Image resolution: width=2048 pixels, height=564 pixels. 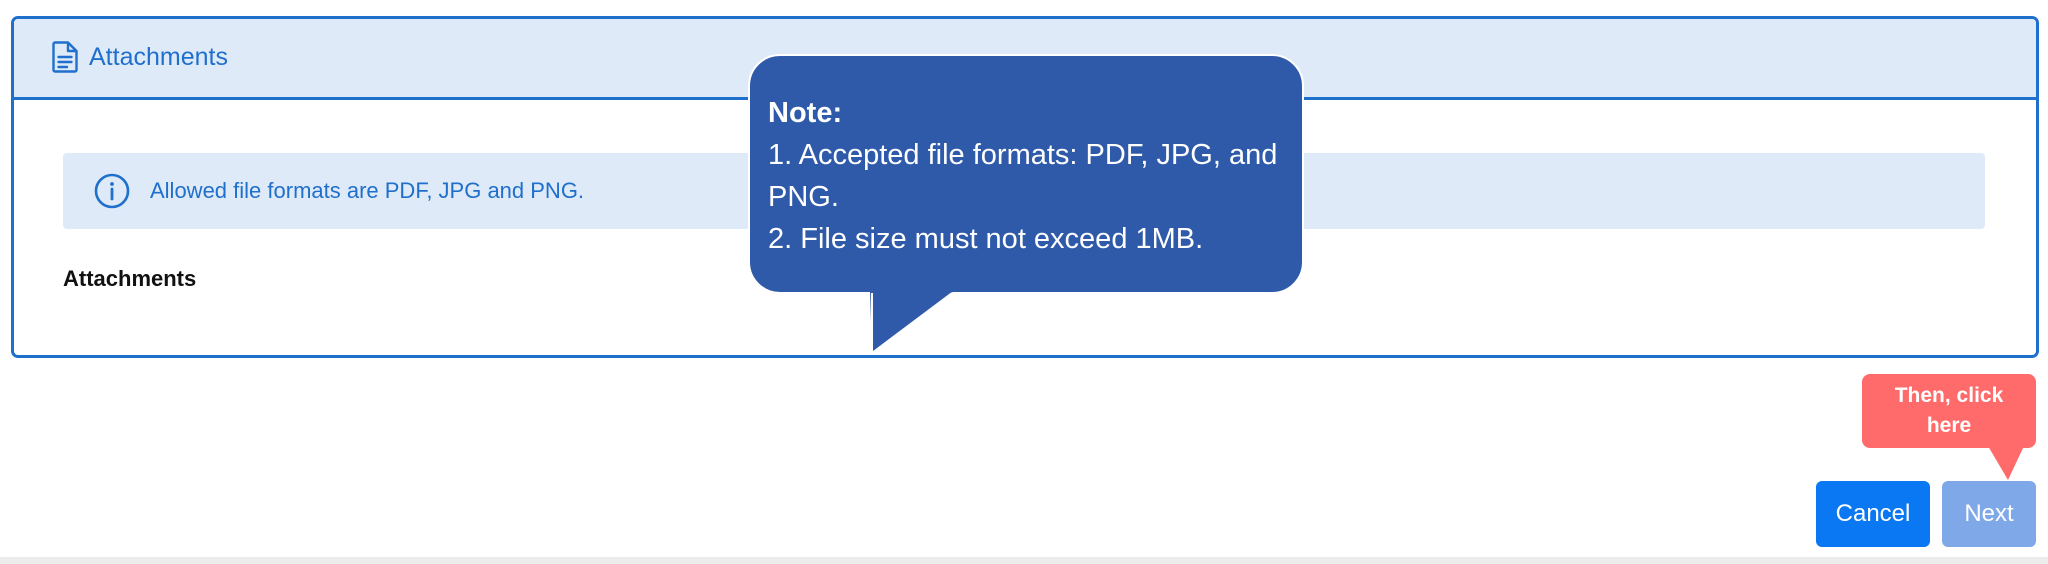 I want to click on note-line-2: 2. File size must not exceed 1MB., so click(x=986, y=239).